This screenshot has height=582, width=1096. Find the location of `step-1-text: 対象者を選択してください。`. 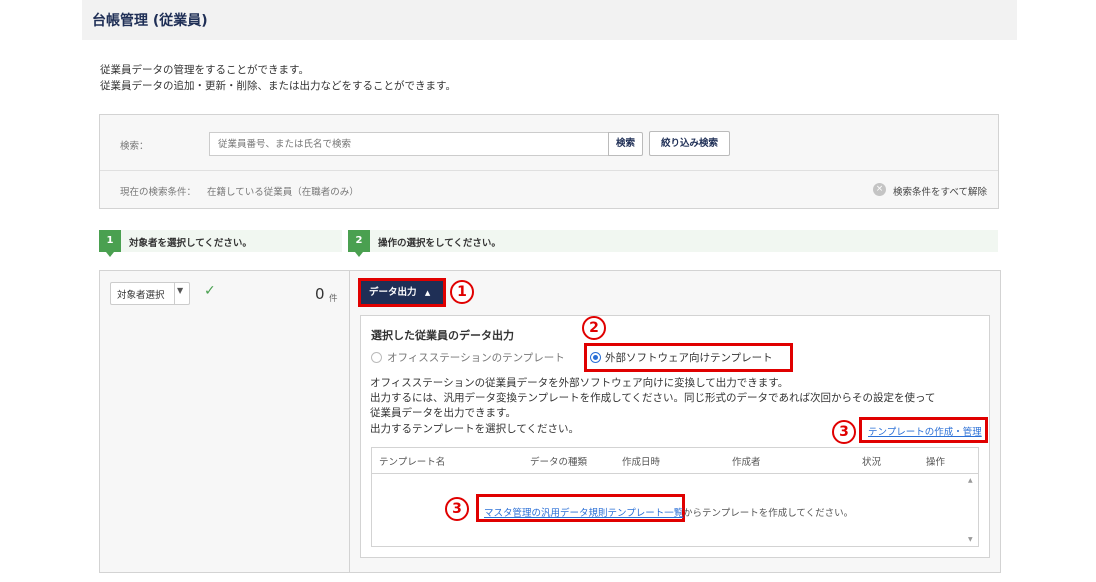

step-1-text: 対象者を選択してください。 is located at coordinates (190, 243).